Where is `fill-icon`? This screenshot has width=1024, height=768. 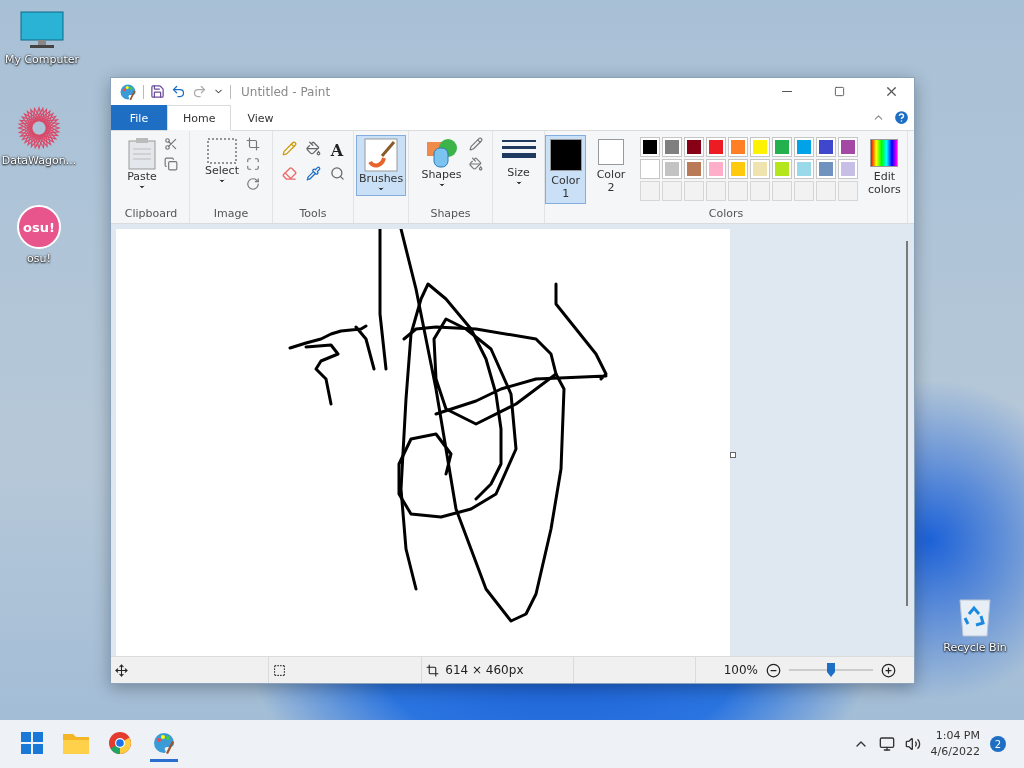
fill-icon is located at coordinates (475, 164).